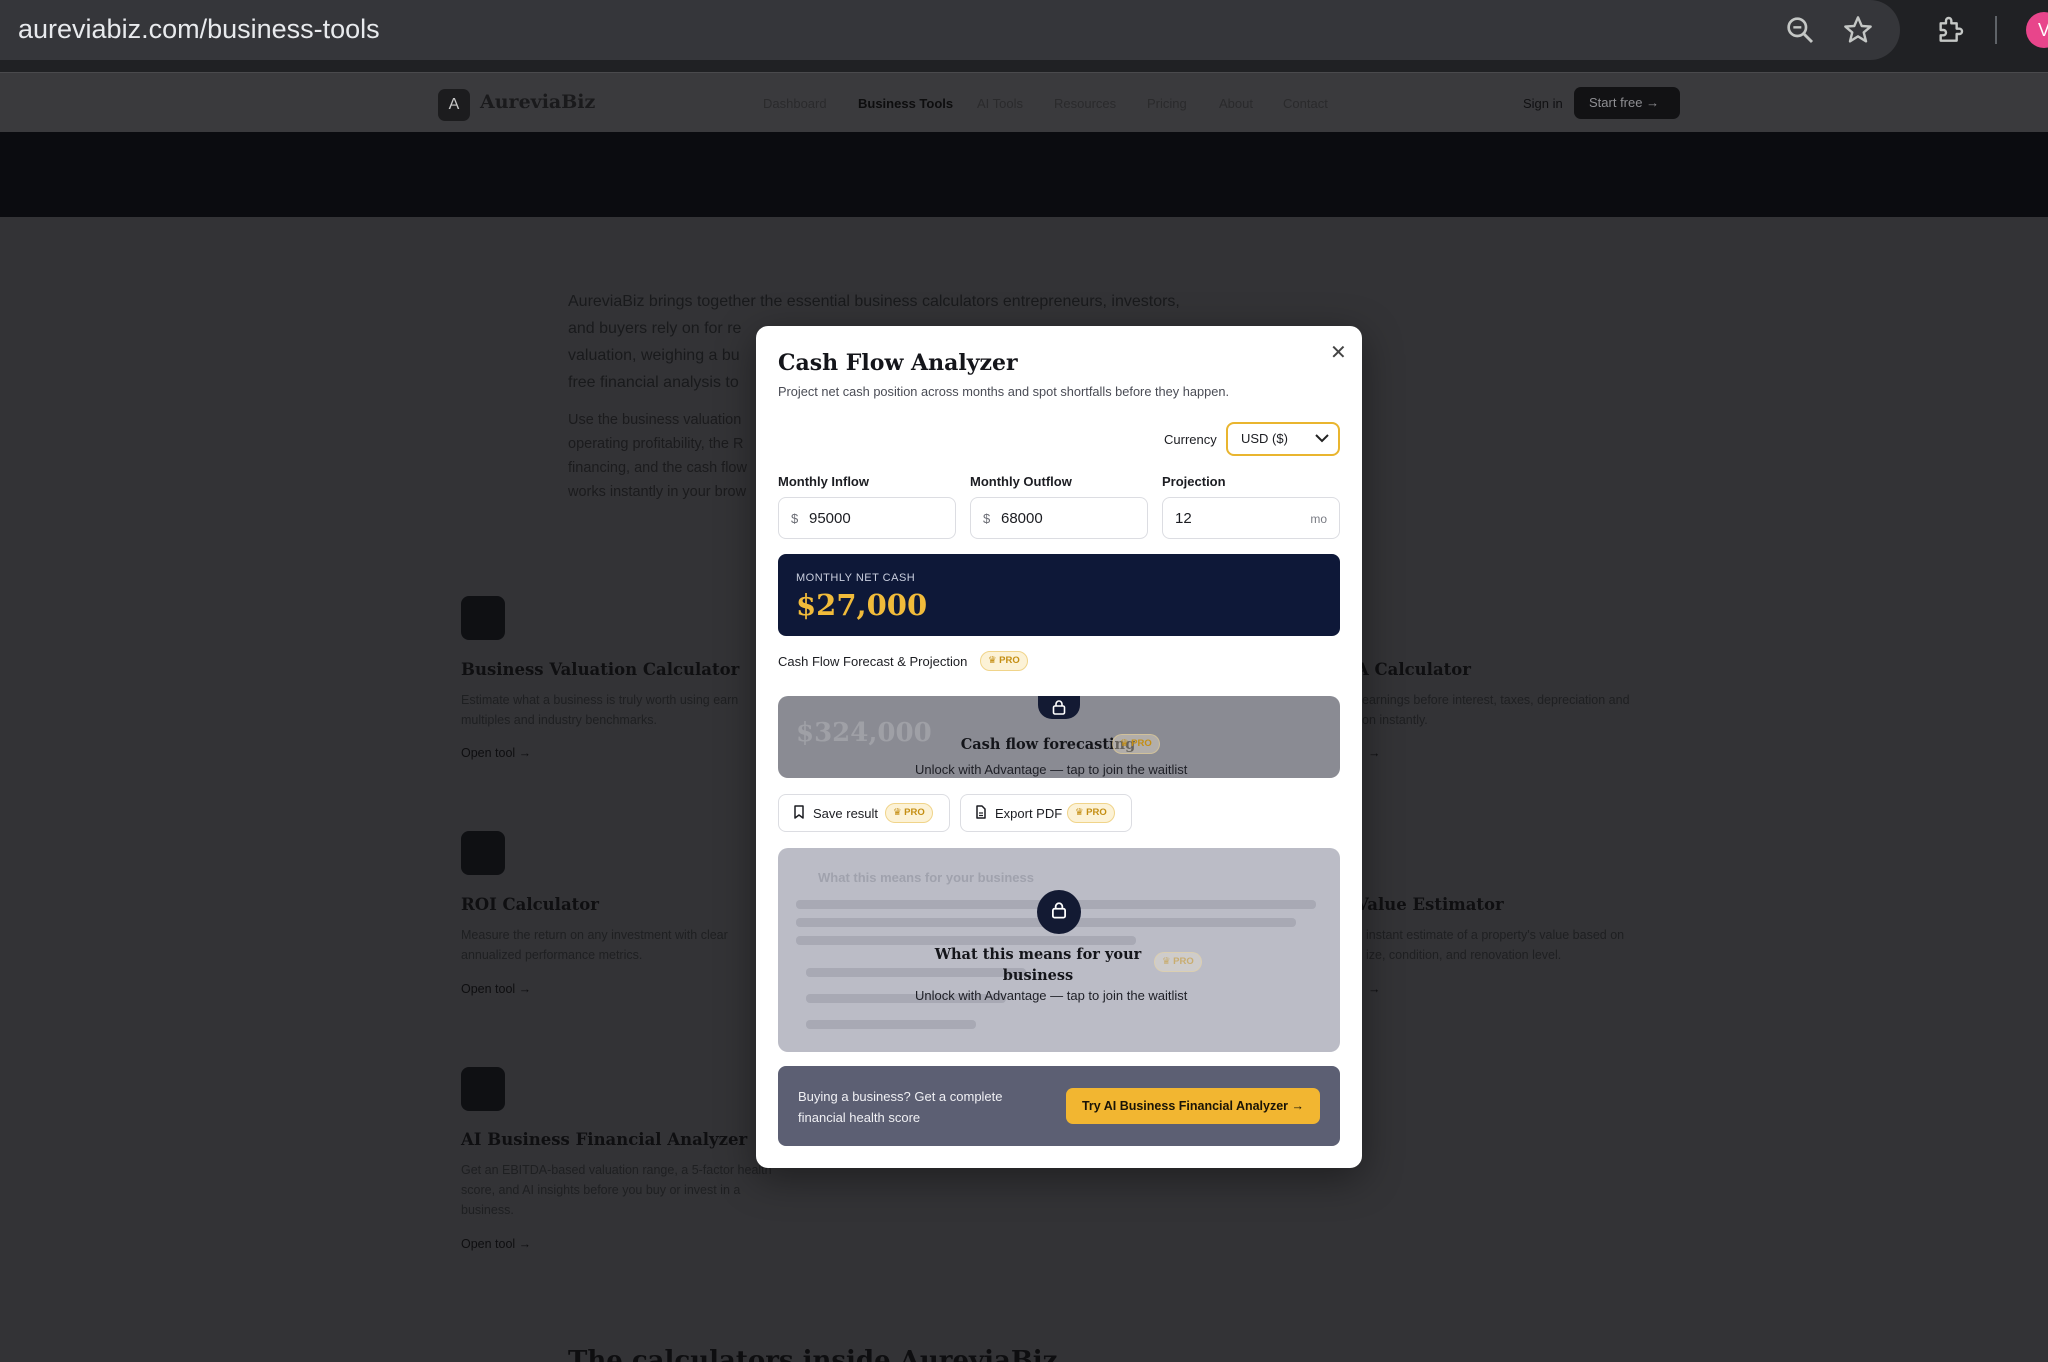  Describe the element at coordinates (950, 30) in the screenshot. I see `address-bar: aureviabiz.com/business-tools` at that location.